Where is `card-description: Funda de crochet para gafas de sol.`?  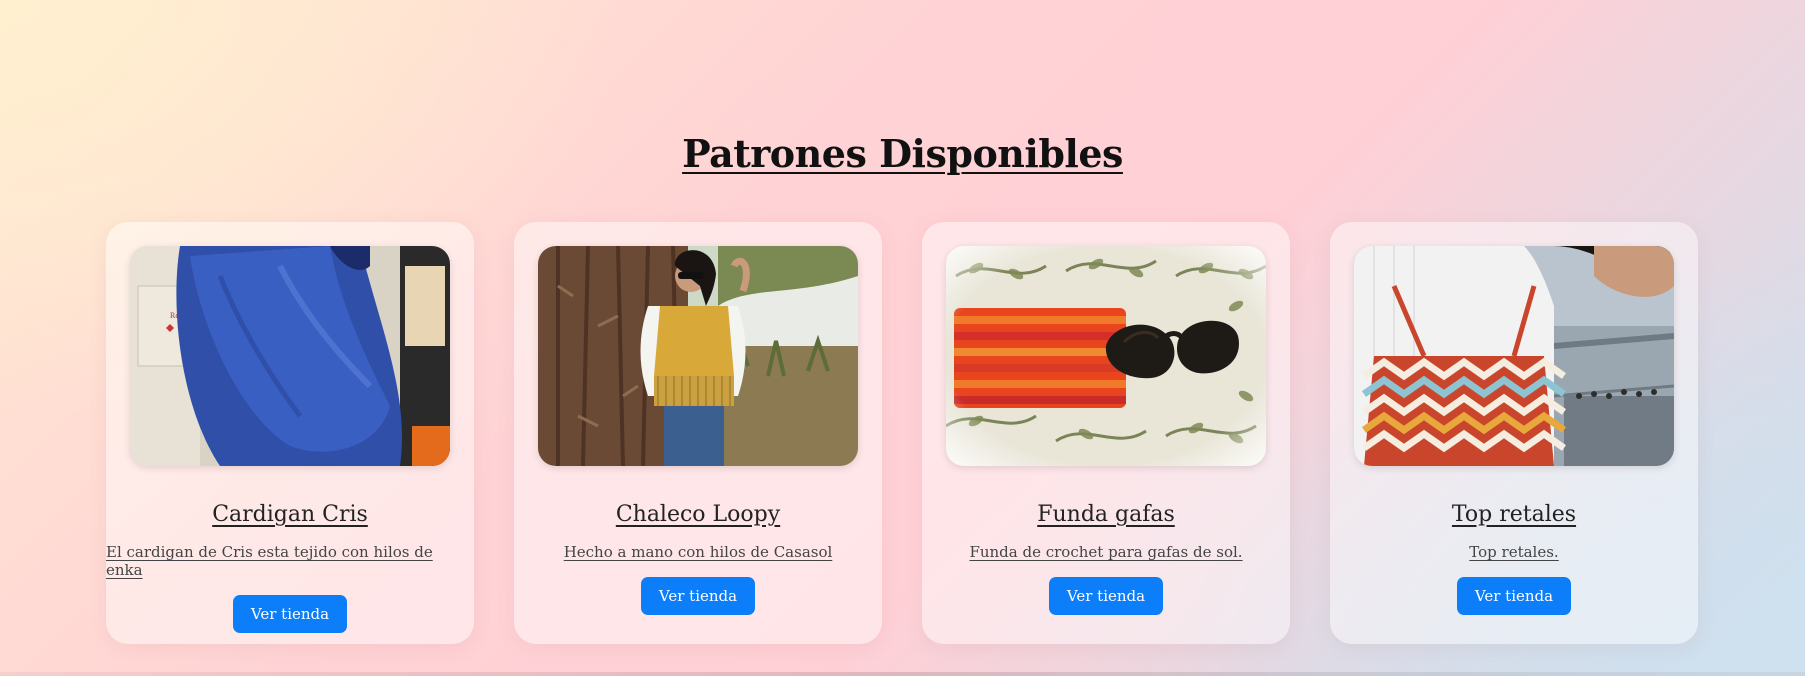
card-description: Funda de crochet para gafas de sol. is located at coordinates (1105, 552).